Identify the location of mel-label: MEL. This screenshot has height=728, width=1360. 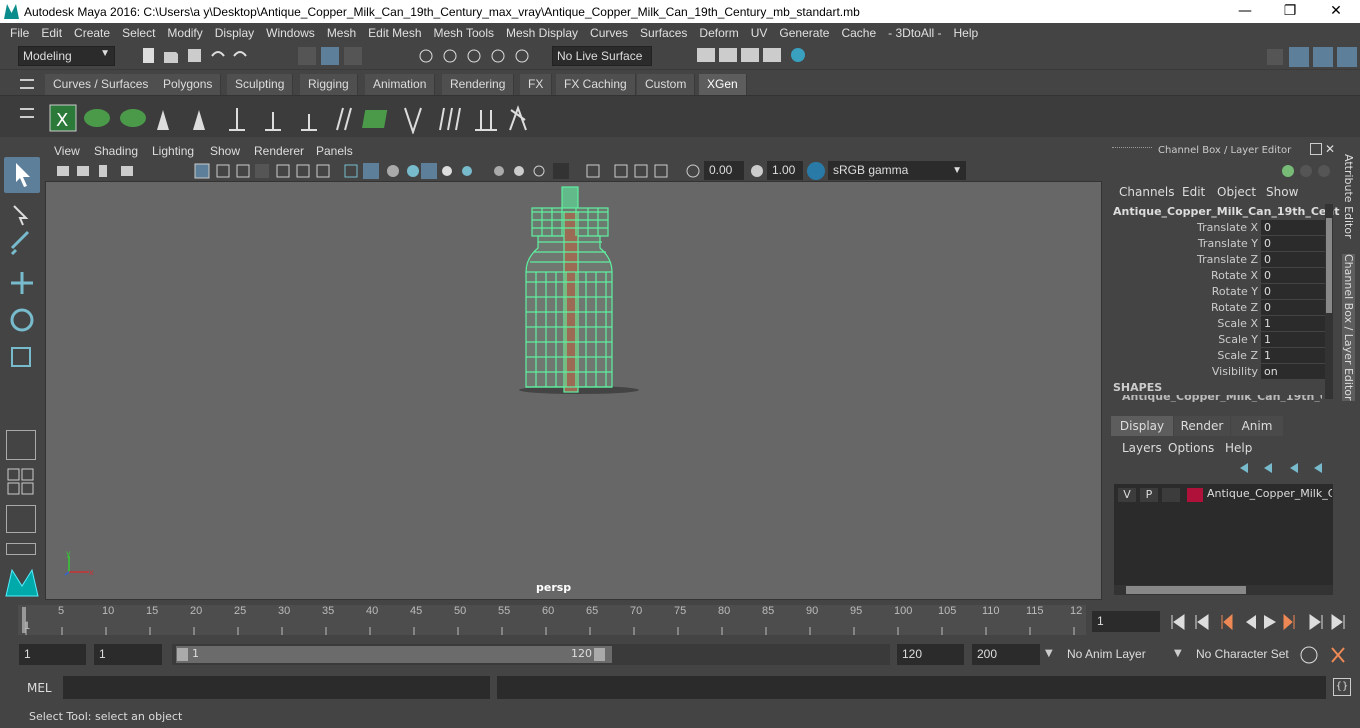
(39, 688).